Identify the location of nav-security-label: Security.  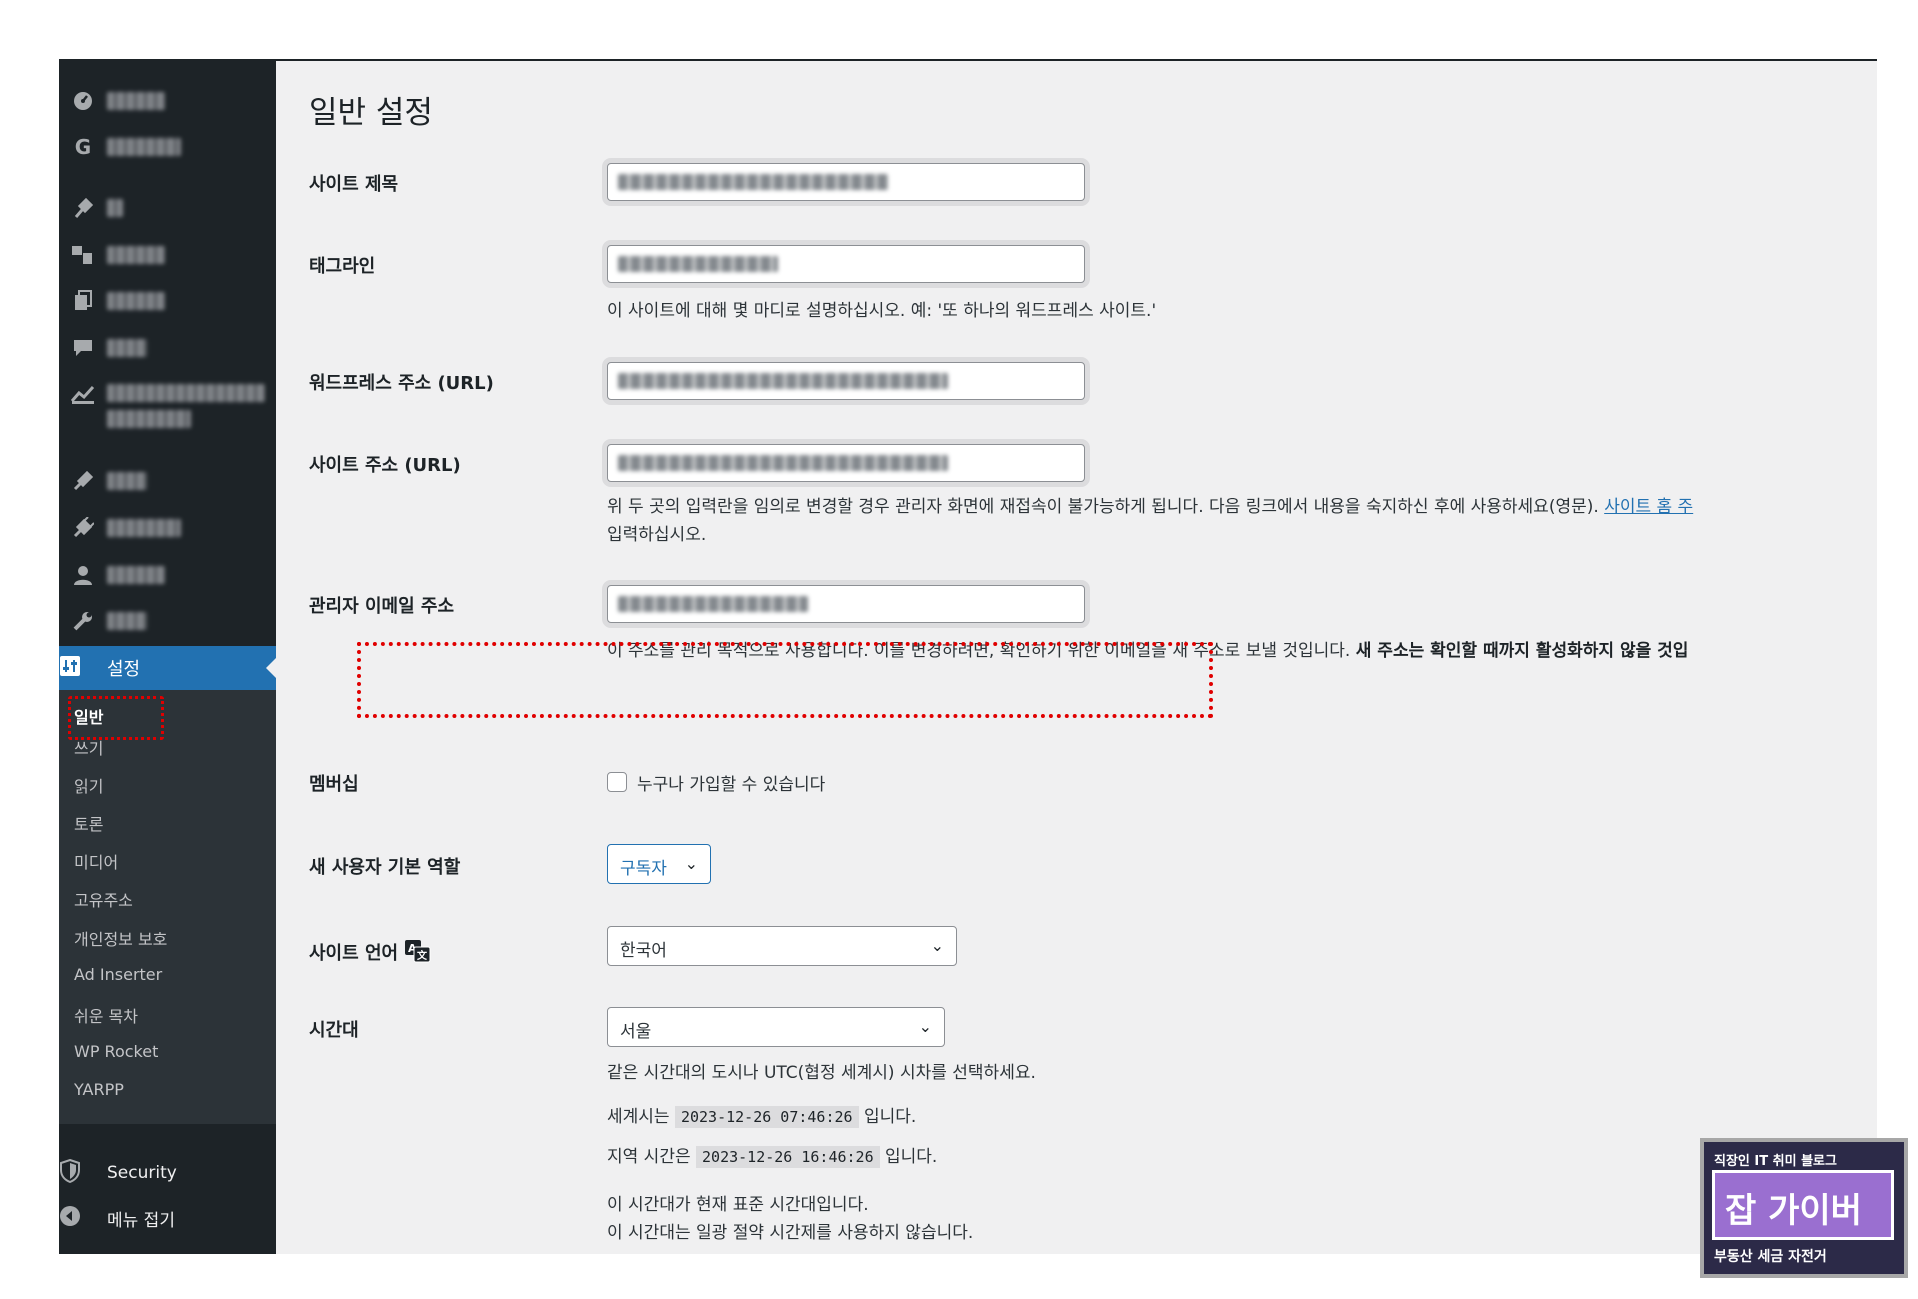
(142, 1173).